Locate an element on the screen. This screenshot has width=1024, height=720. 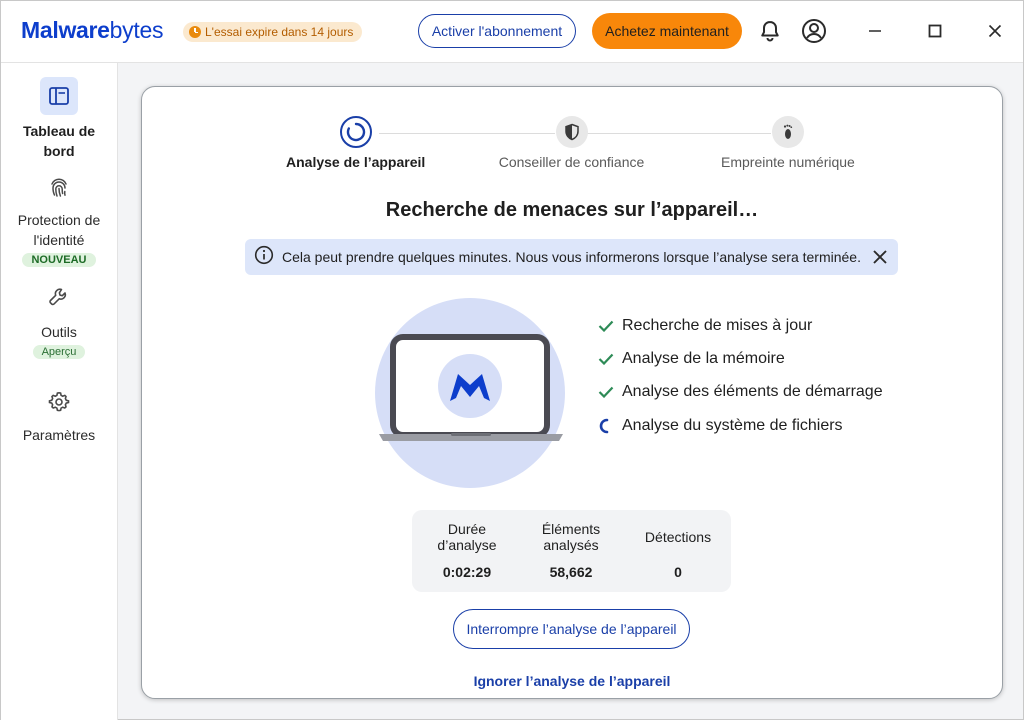
stat-detections: Détections 0 is located at coordinates (678, 550).